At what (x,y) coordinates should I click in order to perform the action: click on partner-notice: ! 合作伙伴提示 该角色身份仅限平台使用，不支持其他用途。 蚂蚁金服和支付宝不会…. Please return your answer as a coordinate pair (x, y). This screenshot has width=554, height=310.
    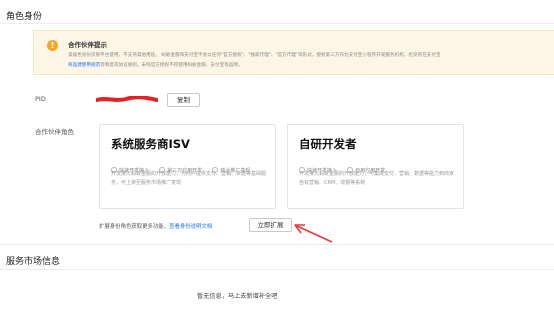
    Looking at the image, I should click on (293, 52).